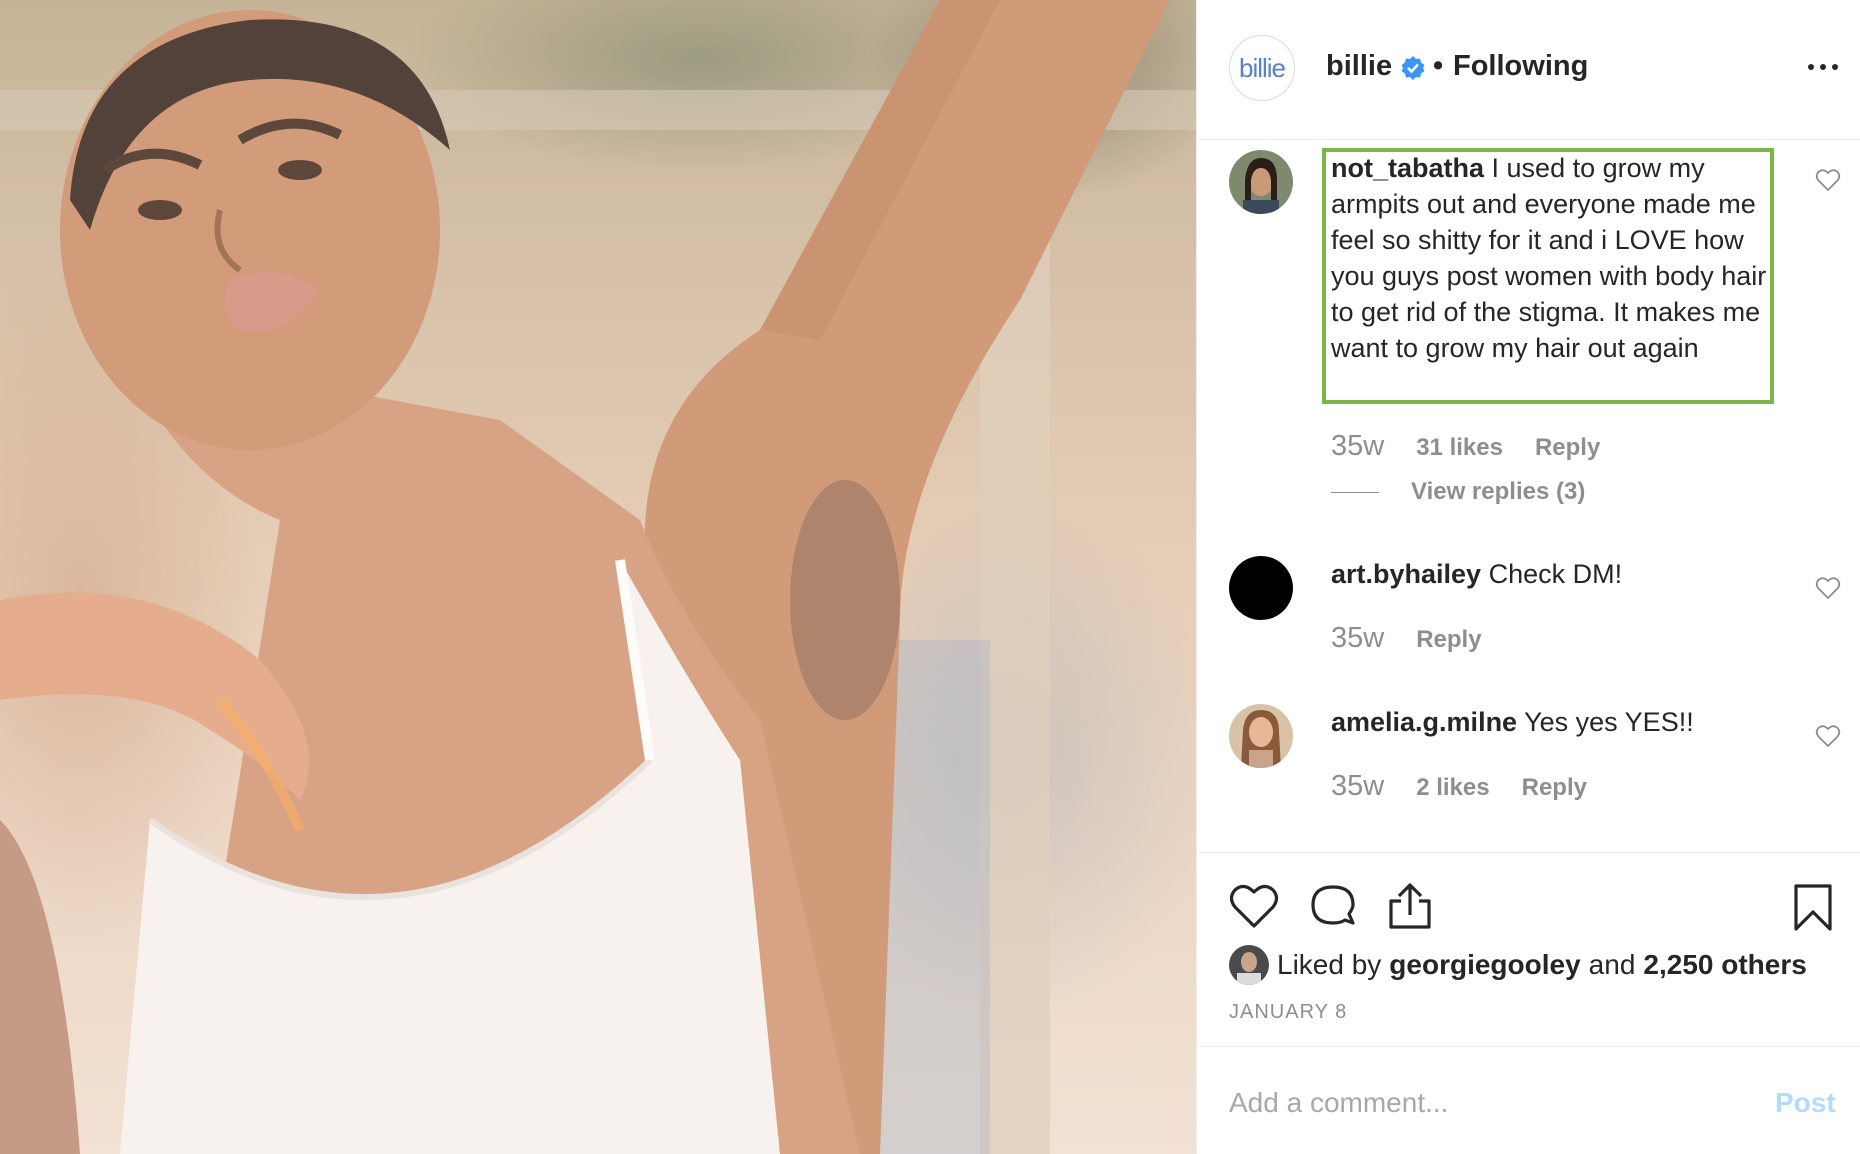 The width and height of the screenshot is (1860, 1154). Describe the element at coordinates (1724, 965) in the screenshot. I see `liked-by-others: 2,250 others` at that location.